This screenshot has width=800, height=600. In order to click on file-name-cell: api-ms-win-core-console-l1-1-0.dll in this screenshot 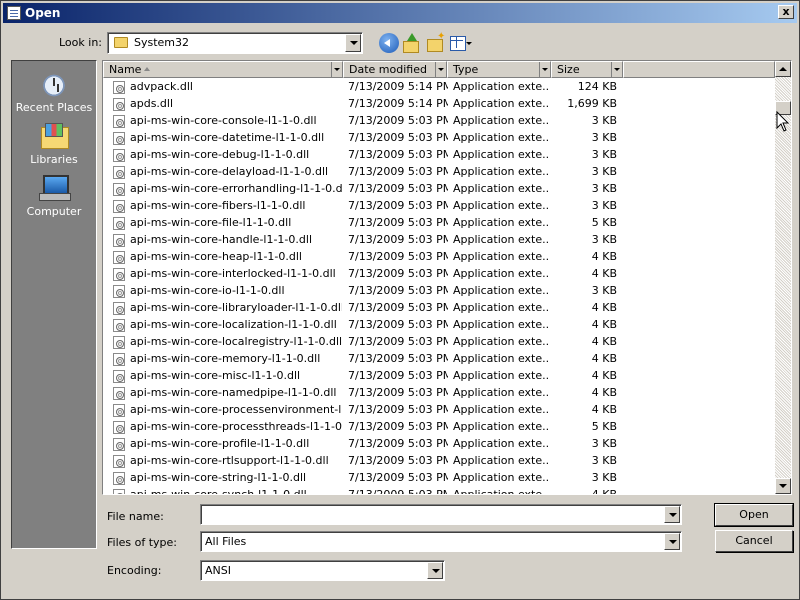, I will do `click(223, 120)`.